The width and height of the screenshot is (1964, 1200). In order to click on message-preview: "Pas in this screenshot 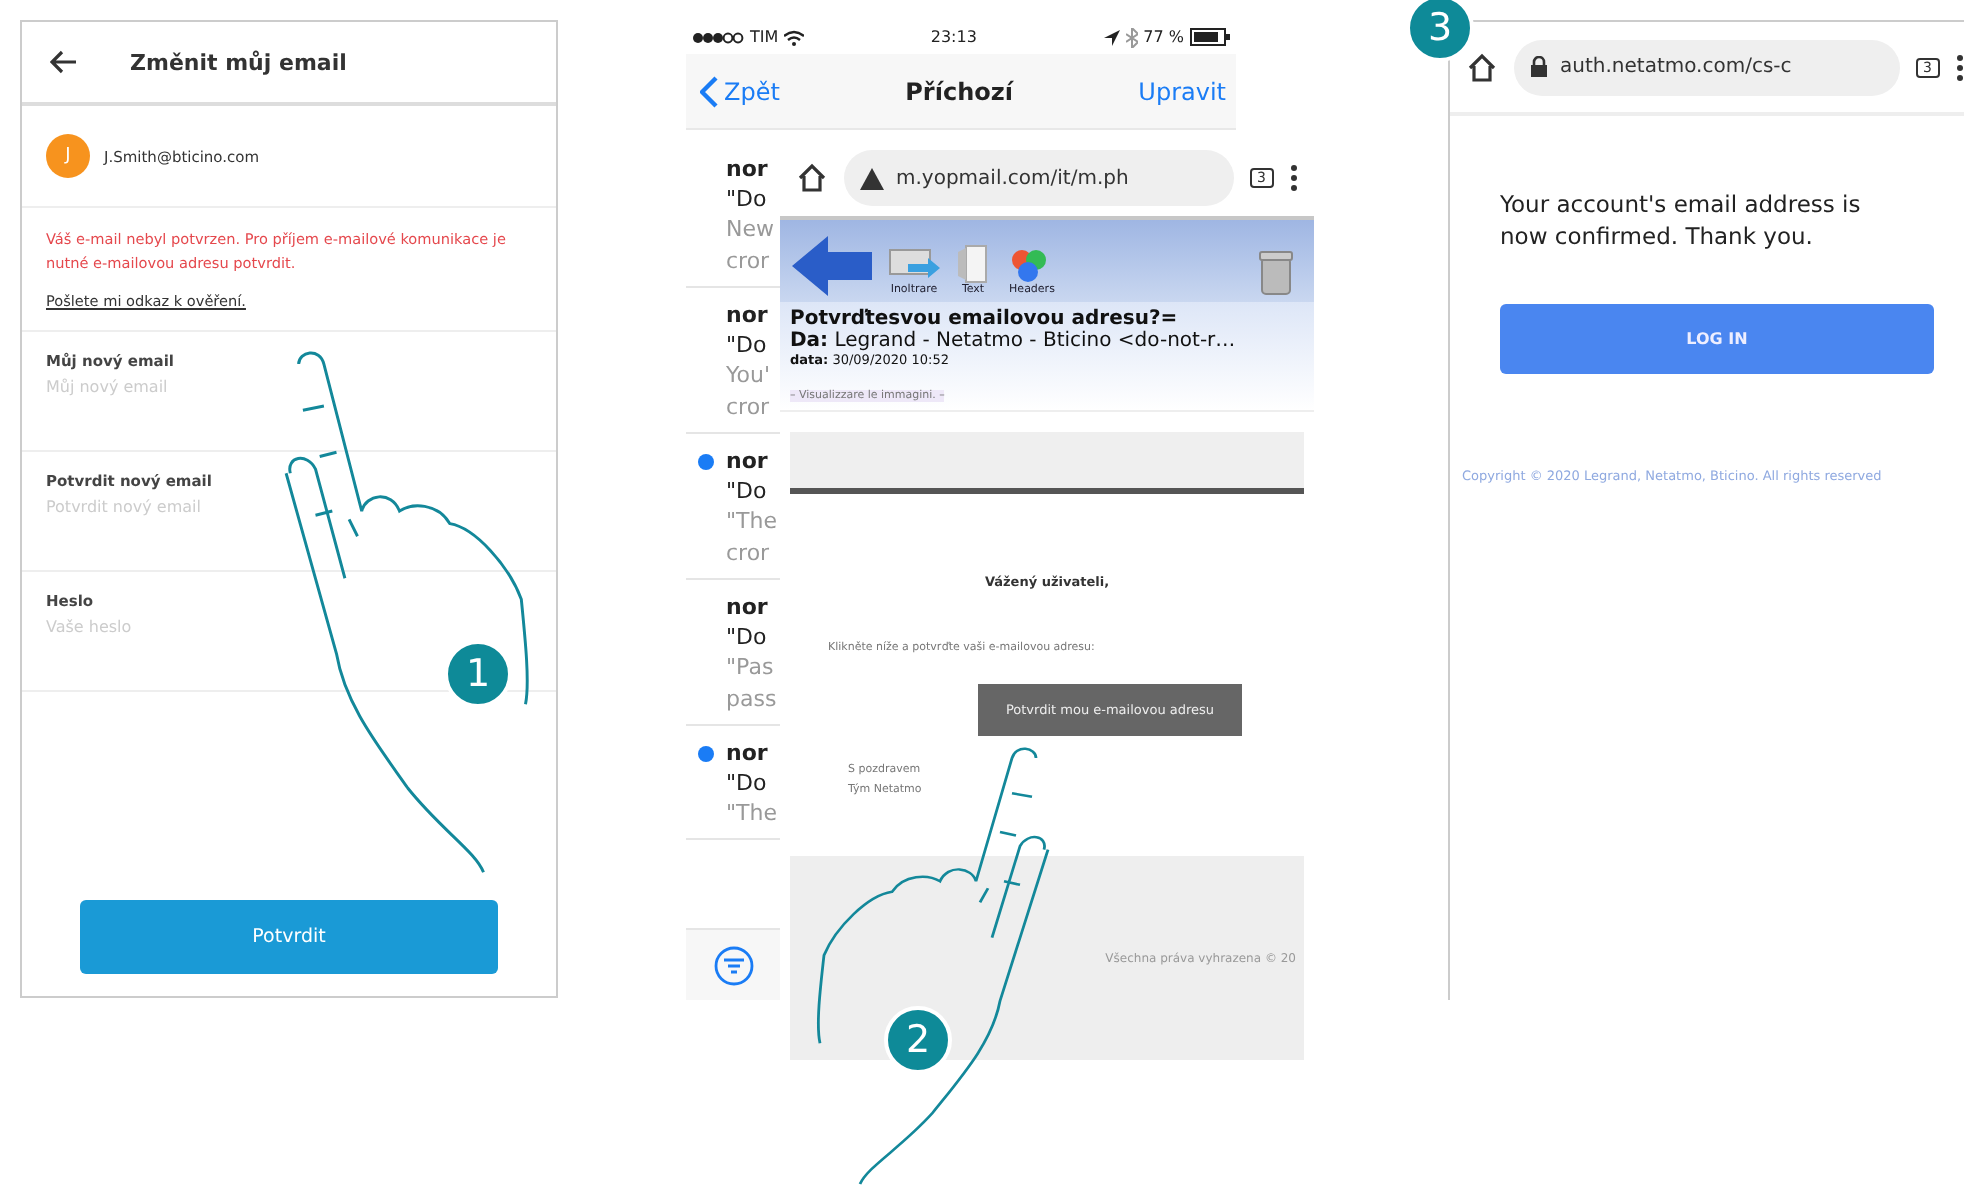, I will do `click(751, 668)`.